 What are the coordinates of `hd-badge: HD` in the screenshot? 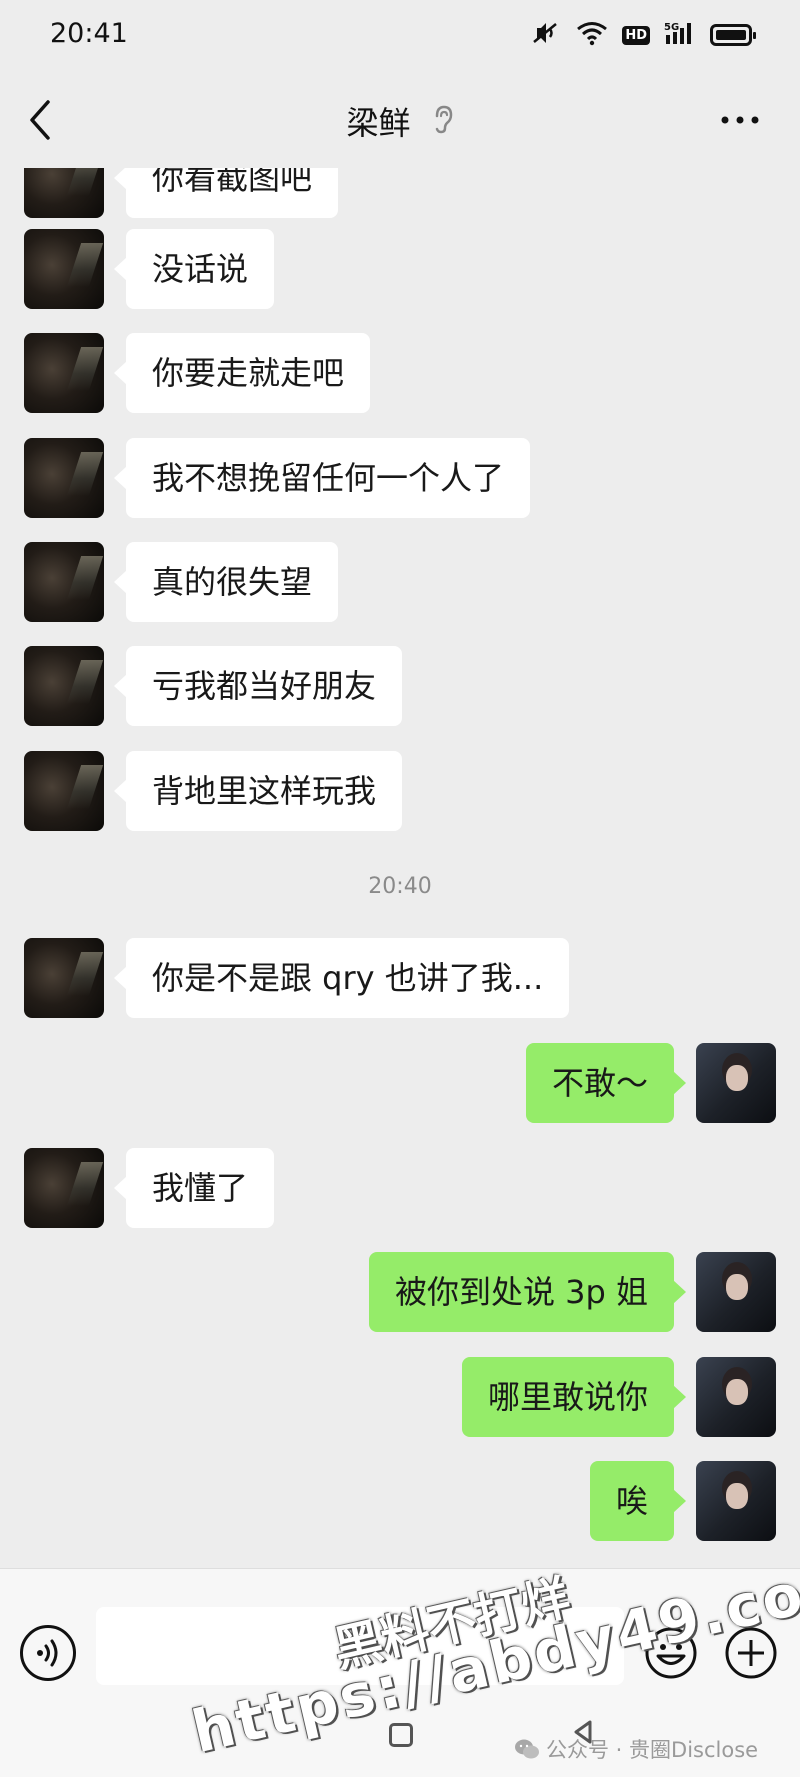 It's located at (636, 35).